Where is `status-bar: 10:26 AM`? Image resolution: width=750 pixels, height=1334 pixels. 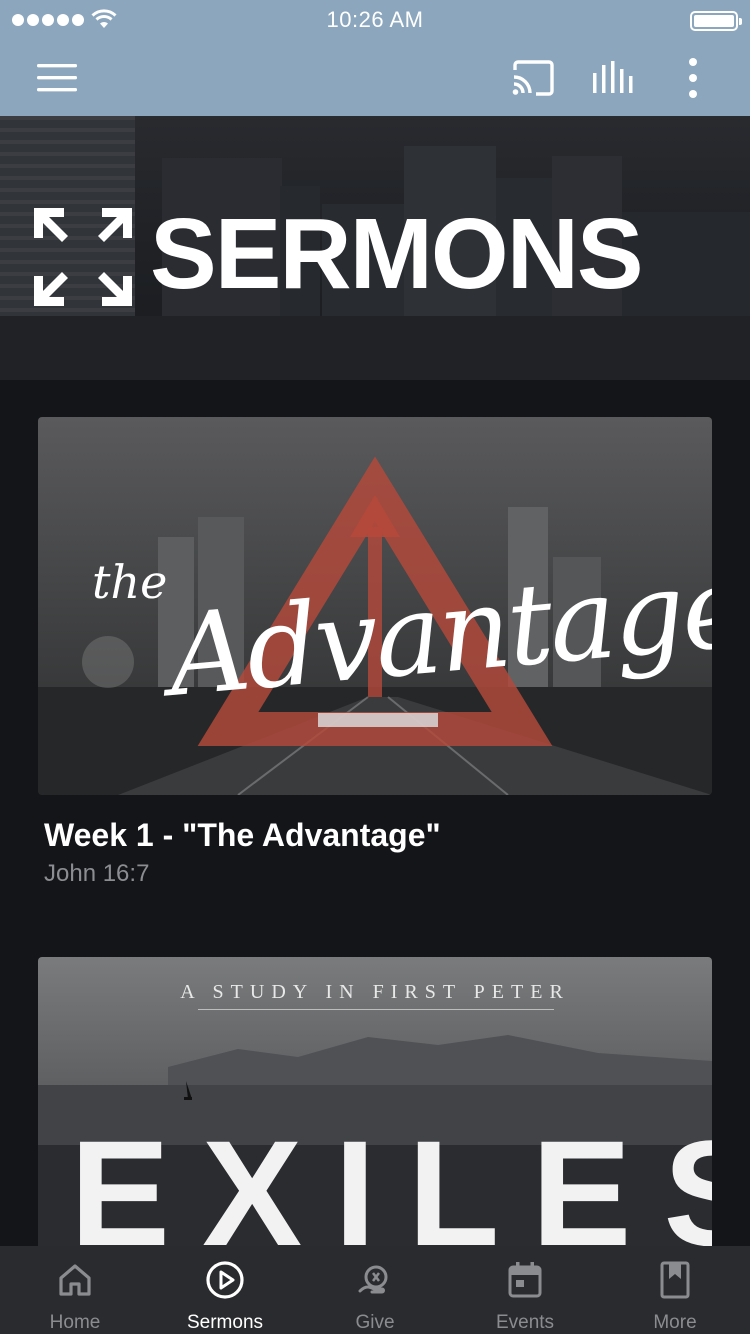
status-bar: 10:26 AM is located at coordinates (375, 20).